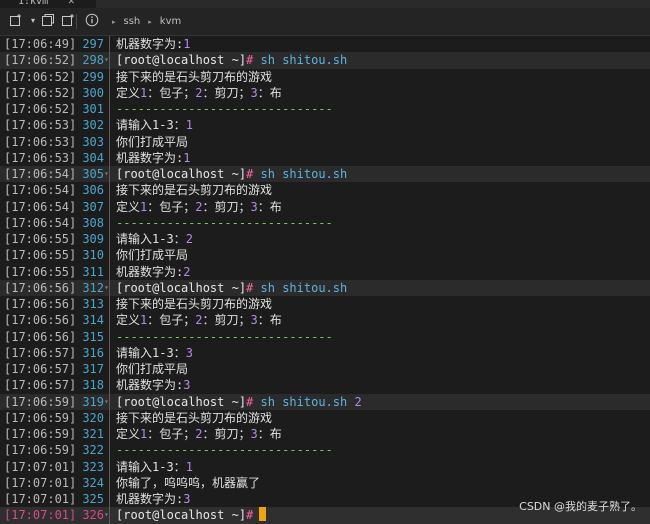 This screenshot has height=524, width=650. Describe the element at coordinates (48, 21) in the screenshot. I see `duplicate-tab-icon` at that location.